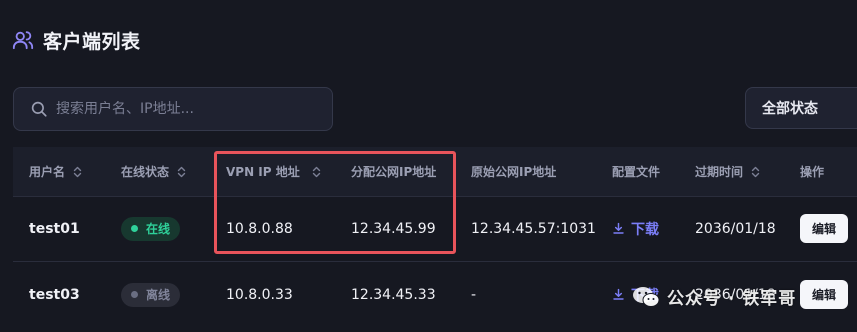  I want to click on column-header-username: 用户名, so click(55, 171).